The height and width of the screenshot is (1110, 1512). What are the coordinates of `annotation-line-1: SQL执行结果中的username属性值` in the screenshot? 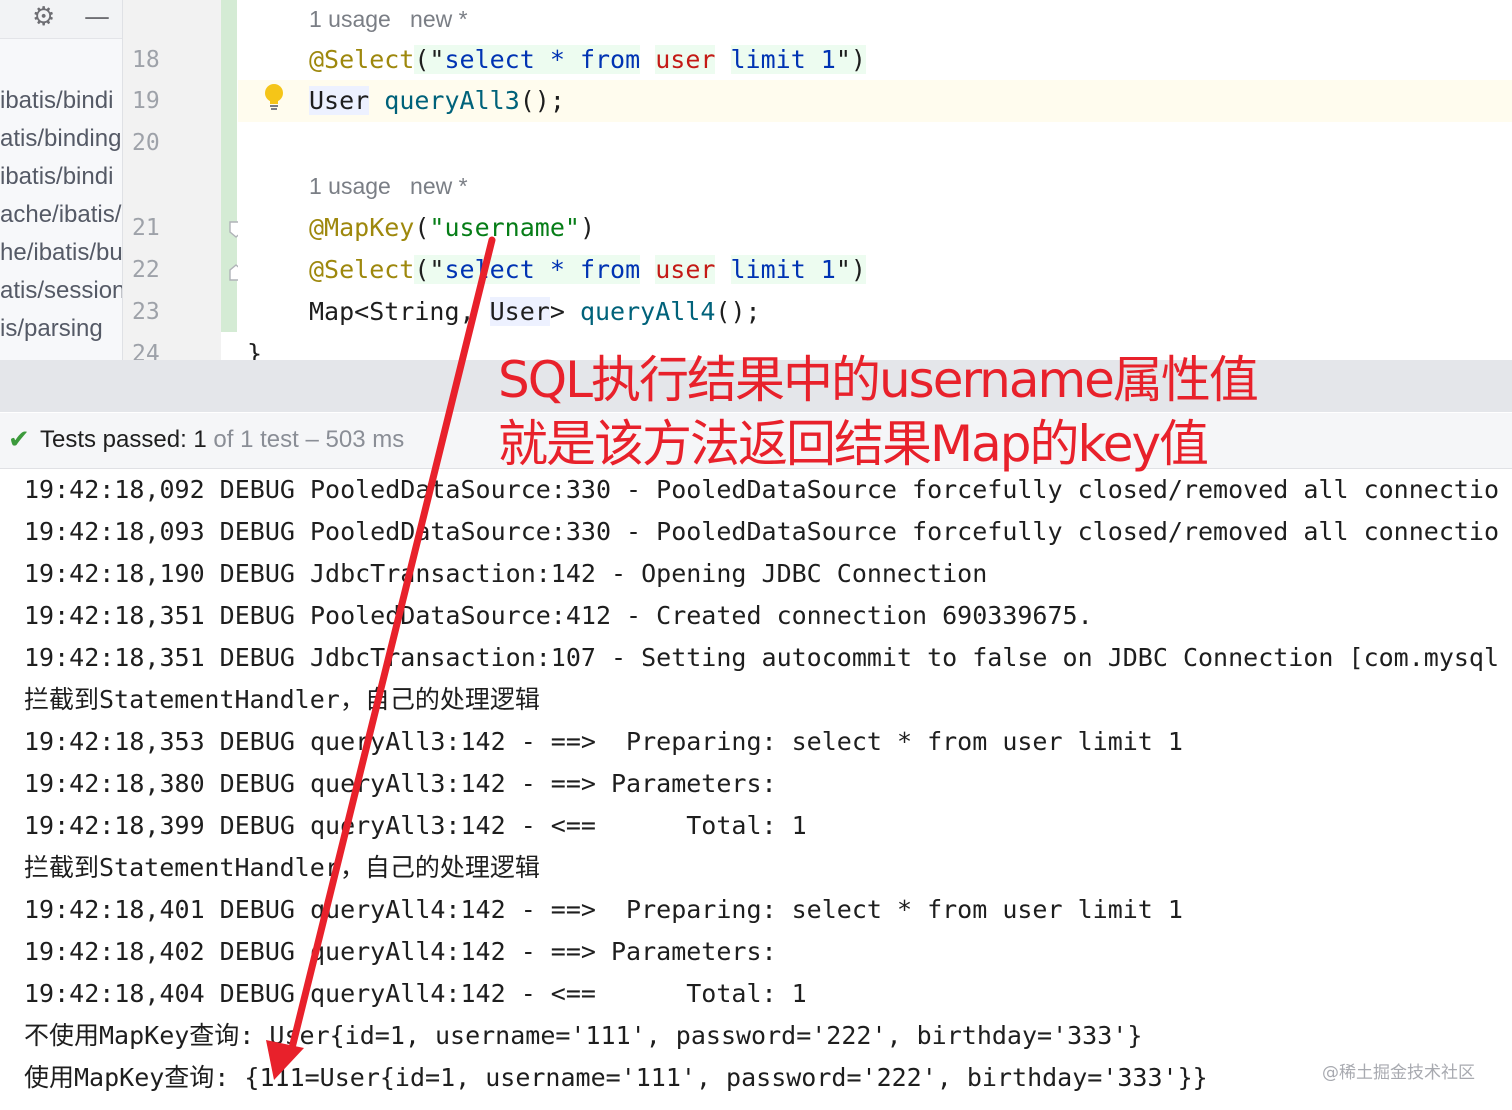 It's located at (878, 380).